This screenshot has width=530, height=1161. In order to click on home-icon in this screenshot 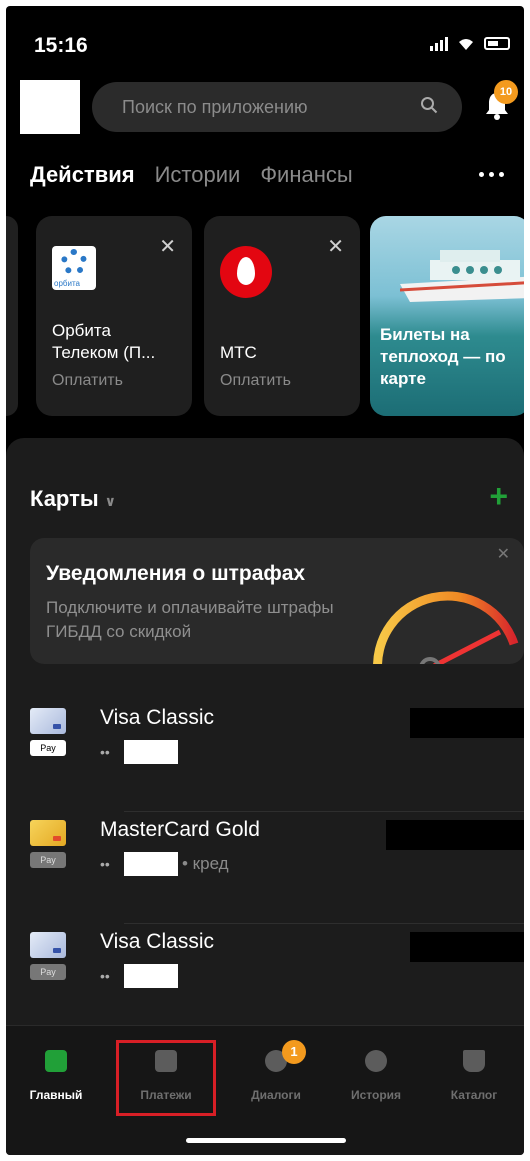, I will do `click(56, 1061)`.